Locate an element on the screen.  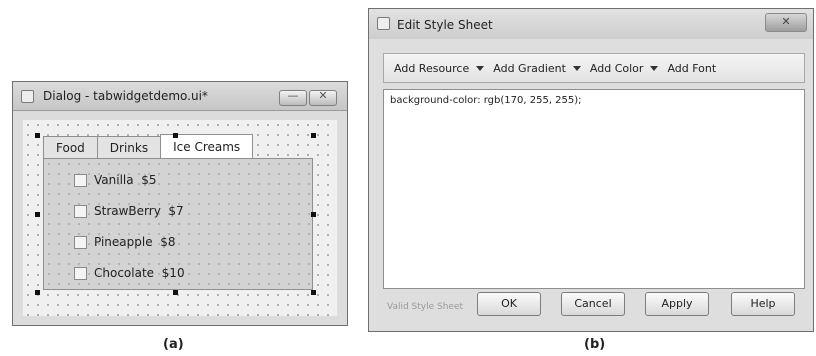
checkbox-item-pineapple: Pineapple $8 is located at coordinates (125, 242).